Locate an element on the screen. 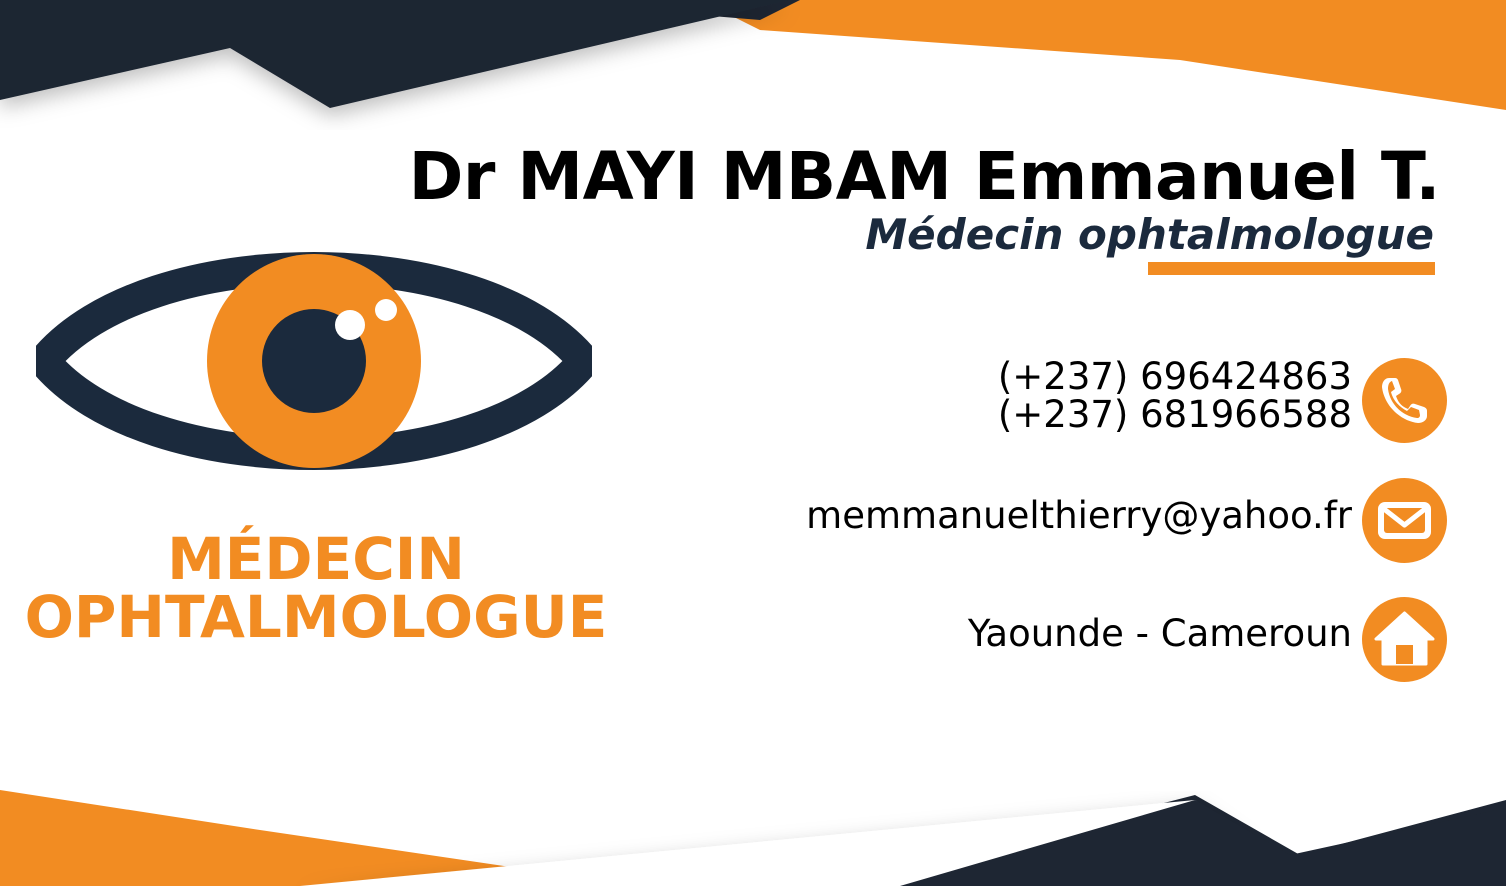  phone-numbers: (+237) 696424863 (+237) 681966588 is located at coordinates (1175, 396).